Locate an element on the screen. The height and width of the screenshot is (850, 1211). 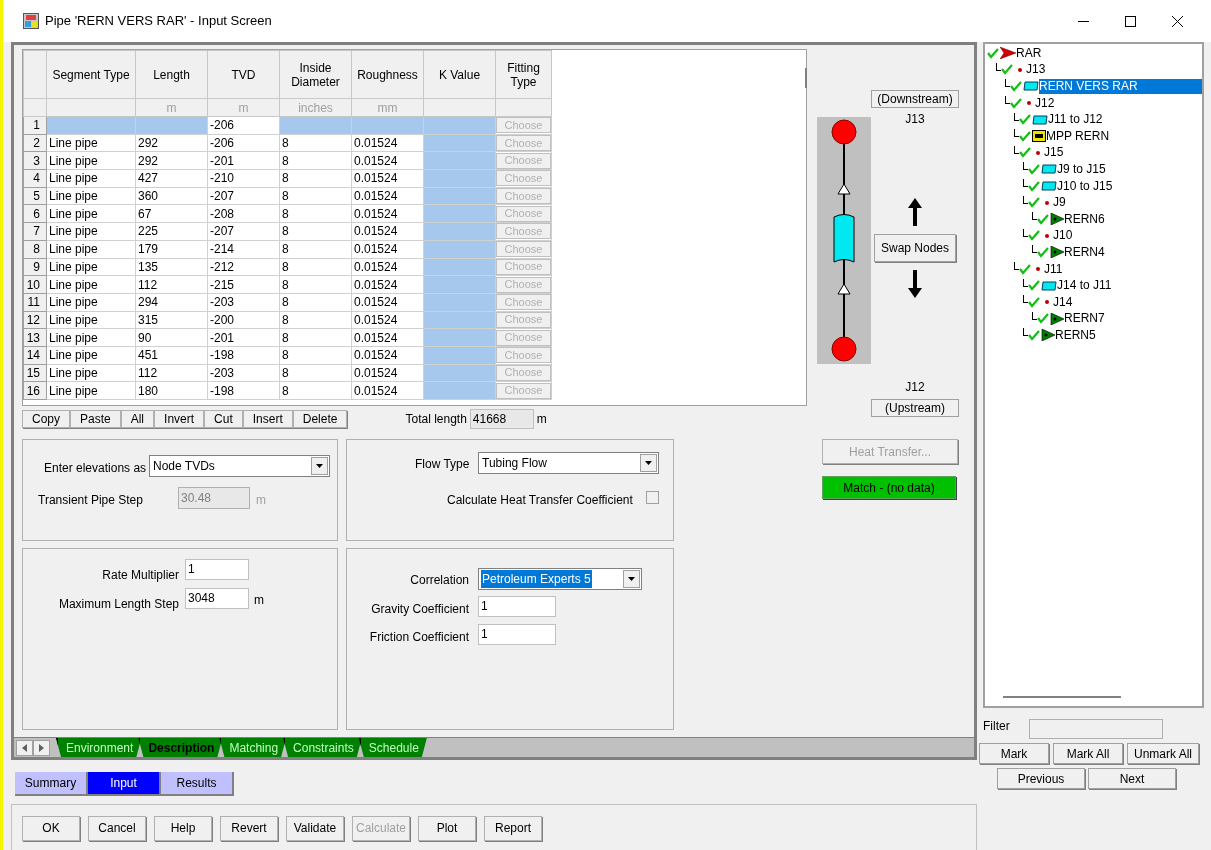
tree-item: J15 is located at coordinates (1055, 153).